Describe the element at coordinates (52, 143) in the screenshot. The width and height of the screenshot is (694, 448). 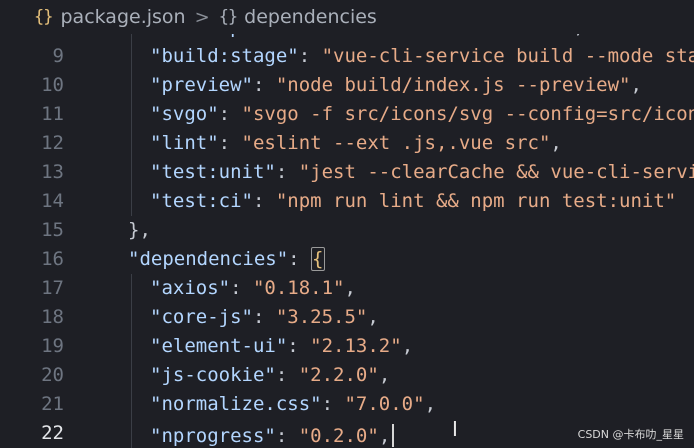
I see `line-number: 12` at that location.